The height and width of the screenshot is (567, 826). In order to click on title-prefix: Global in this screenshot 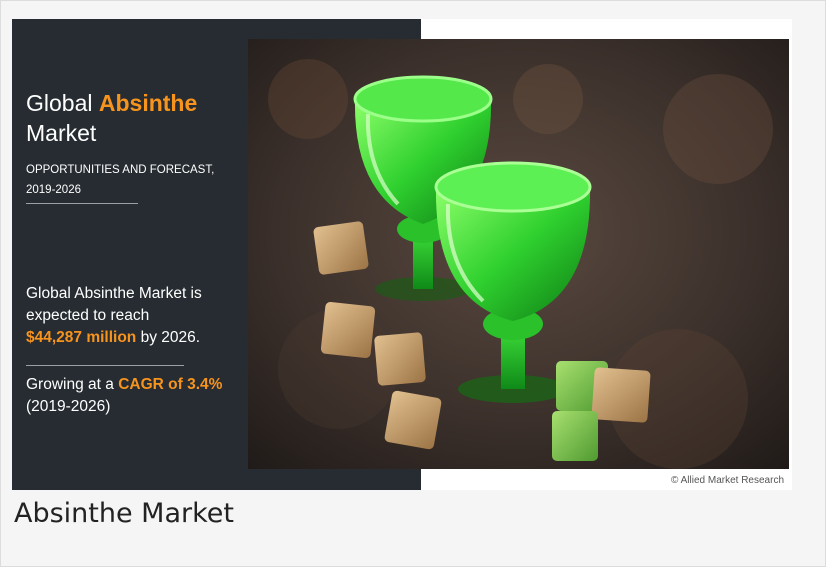, I will do `click(59, 103)`.